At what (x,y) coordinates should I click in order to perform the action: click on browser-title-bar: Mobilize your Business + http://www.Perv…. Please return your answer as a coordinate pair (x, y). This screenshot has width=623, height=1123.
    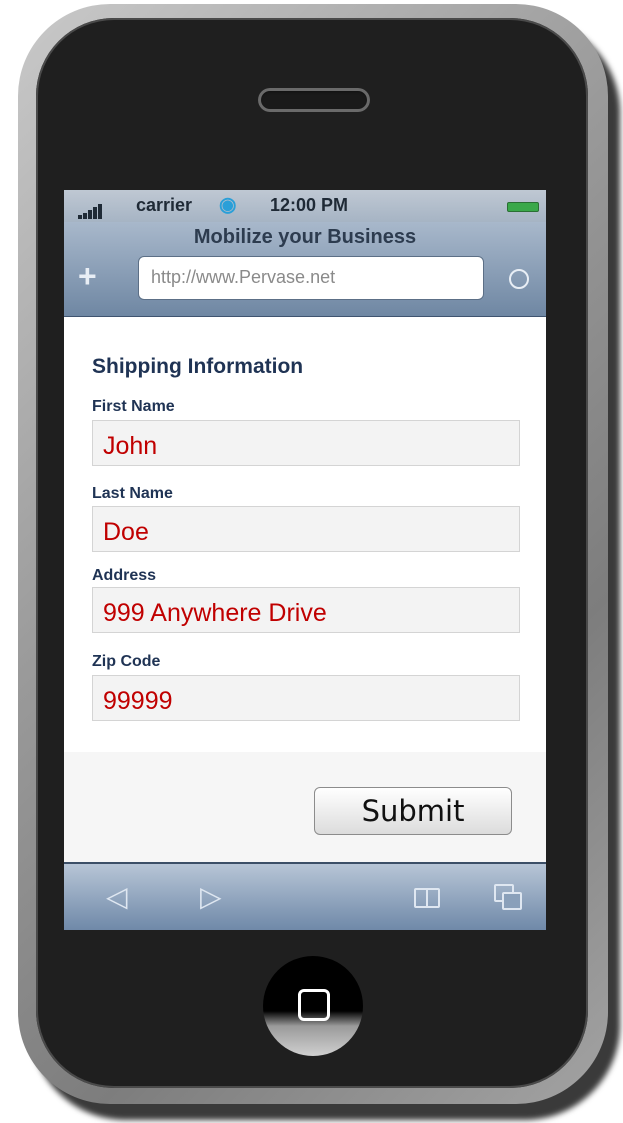
    Looking at the image, I should click on (305, 270).